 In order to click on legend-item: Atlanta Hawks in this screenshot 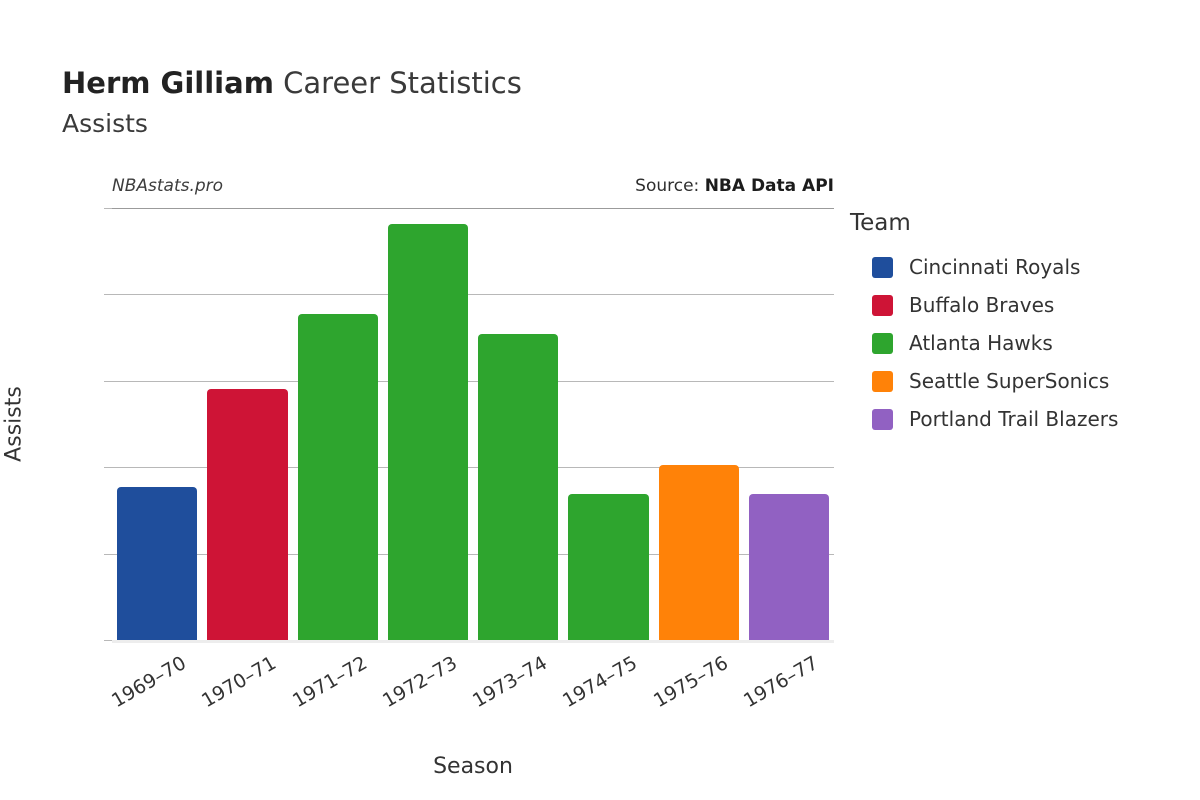, I will do `click(1020, 343)`.